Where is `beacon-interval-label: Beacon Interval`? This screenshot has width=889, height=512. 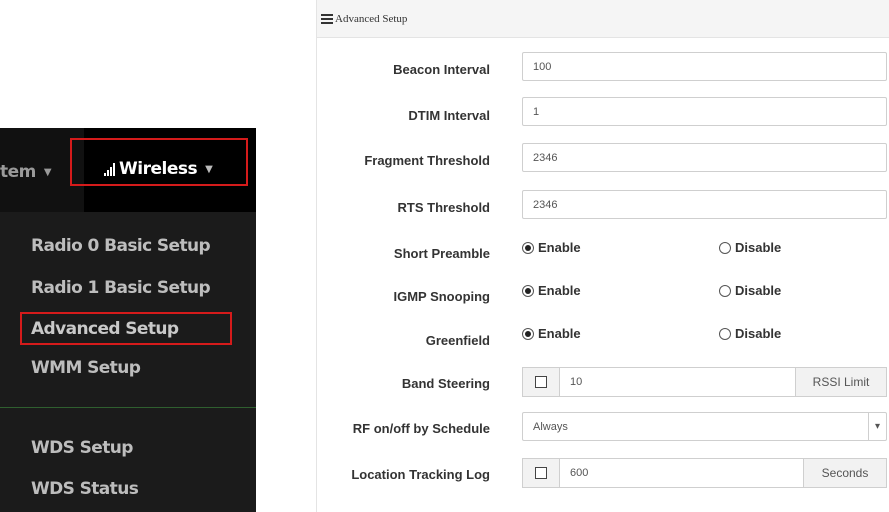 beacon-interval-label: Beacon Interval is located at coordinates (441, 69).